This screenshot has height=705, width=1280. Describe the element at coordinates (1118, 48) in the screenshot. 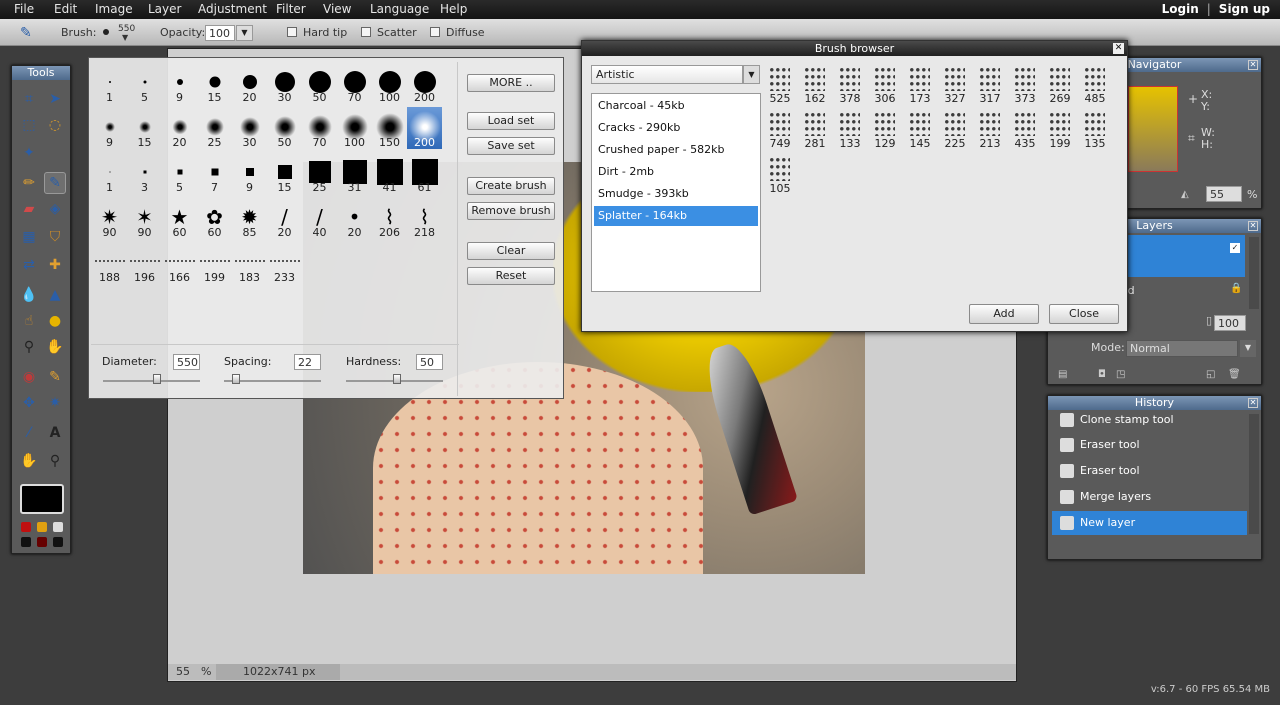

I see `brush-browser-close-icon: ✕` at that location.